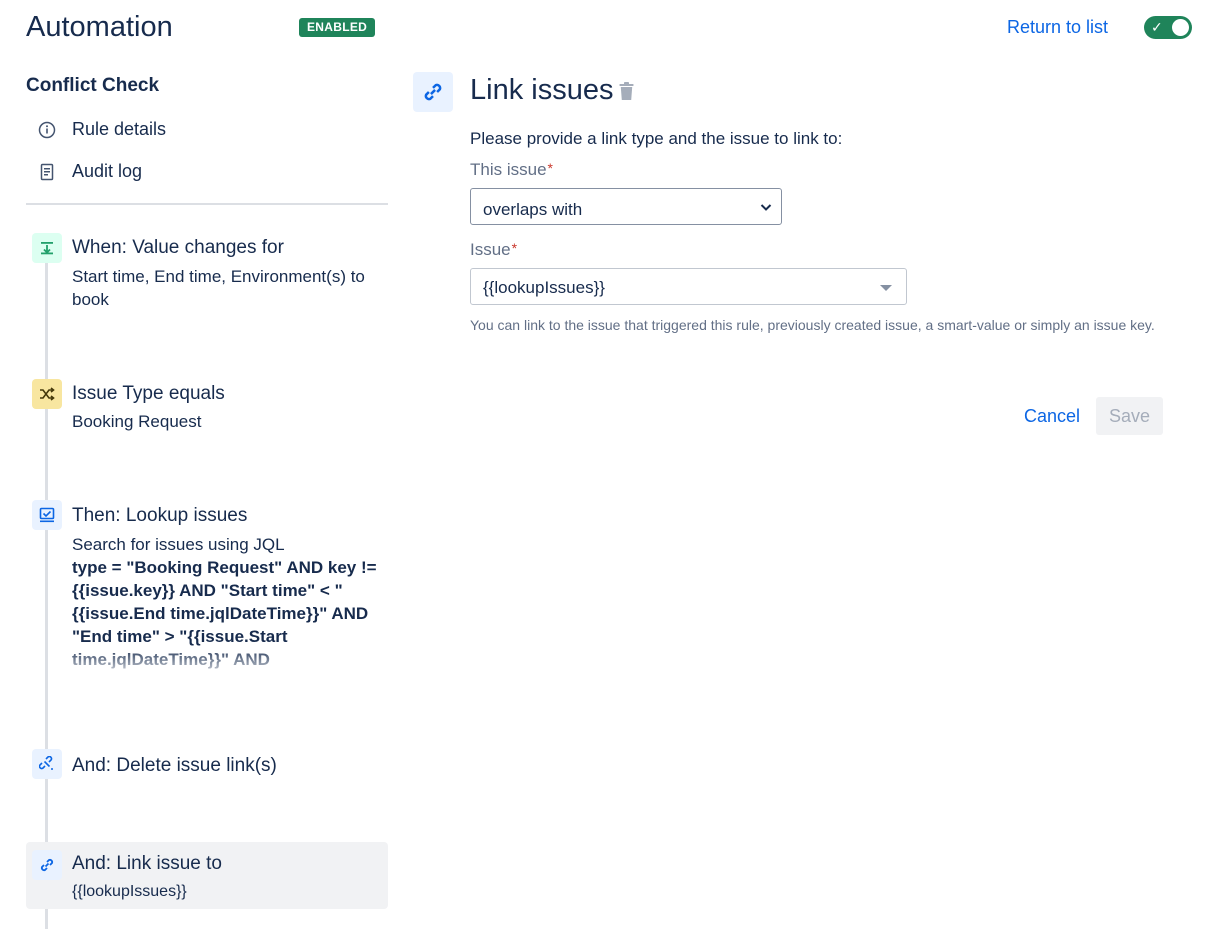 The height and width of the screenshot is (929, 1216). What do you see at coordinates (47, 130) in the screenshot?
I see `info-icon` at bounding box center [47, 130].